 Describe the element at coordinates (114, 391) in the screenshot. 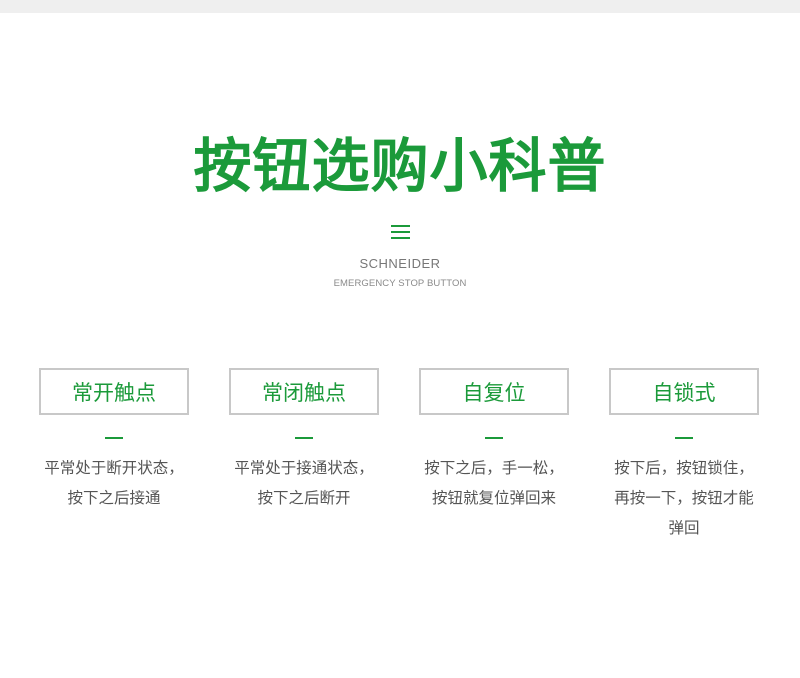

I see `feature-label: 常开触点` at that location.